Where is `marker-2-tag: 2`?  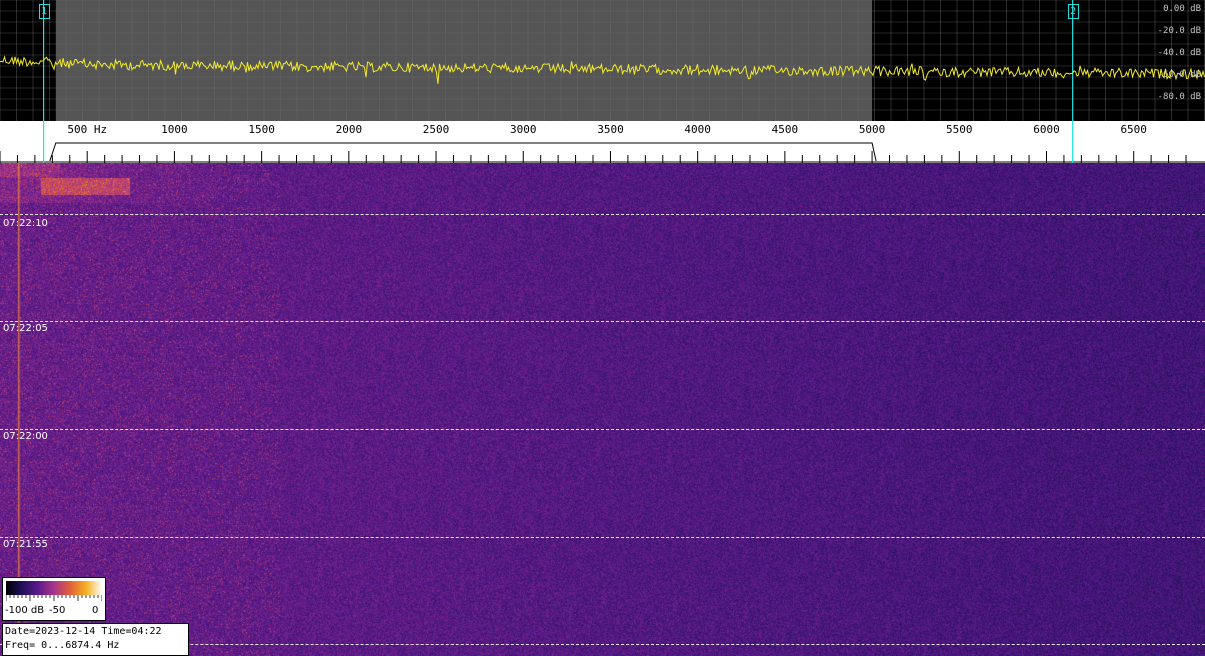 marker-2-tag: 2 is located at coordinates (1073, 11).